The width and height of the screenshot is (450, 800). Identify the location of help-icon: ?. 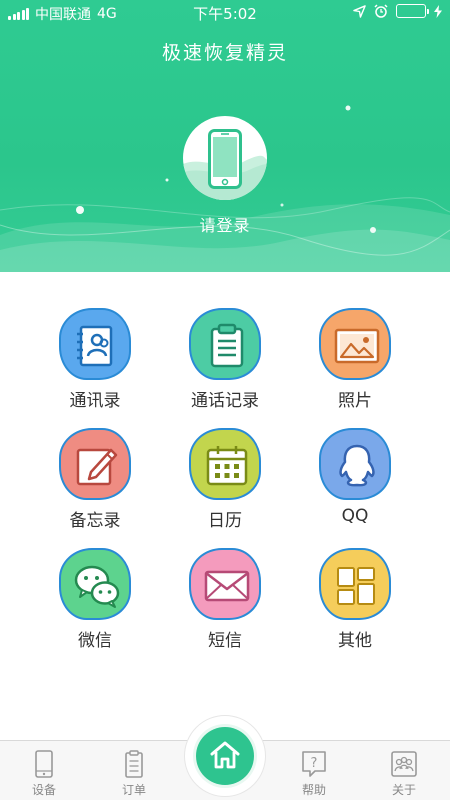
(314, 764).